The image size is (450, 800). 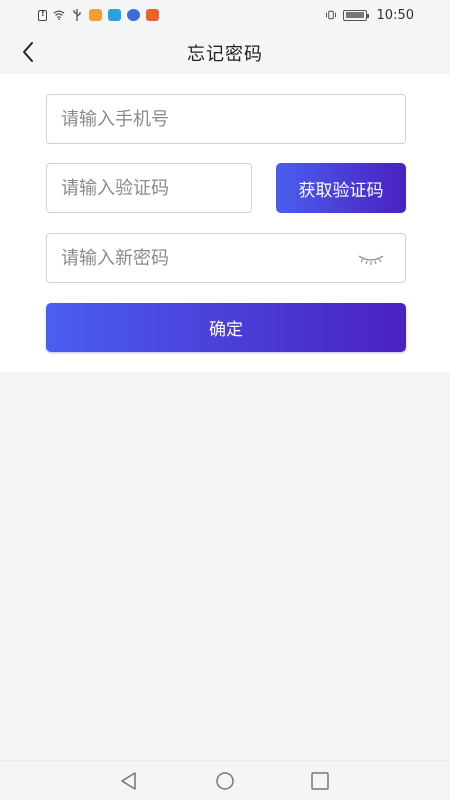 I want to click on status-bar: 10:50, so click(x=225, y=15).